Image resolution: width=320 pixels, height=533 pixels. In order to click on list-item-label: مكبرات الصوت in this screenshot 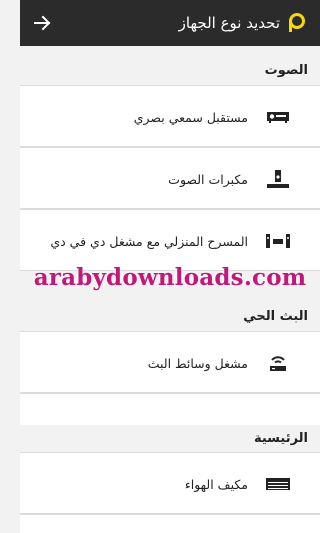, I will do `click(208, 179)`.